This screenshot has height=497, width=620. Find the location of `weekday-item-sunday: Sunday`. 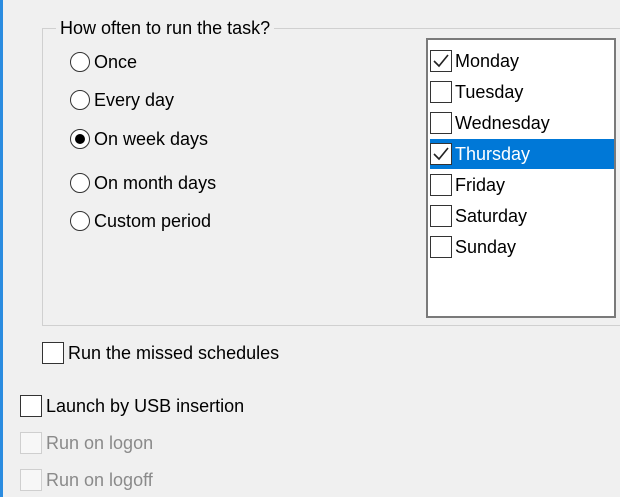

weekday-item-sunday: Sunday is located at coordinates (522, 247).